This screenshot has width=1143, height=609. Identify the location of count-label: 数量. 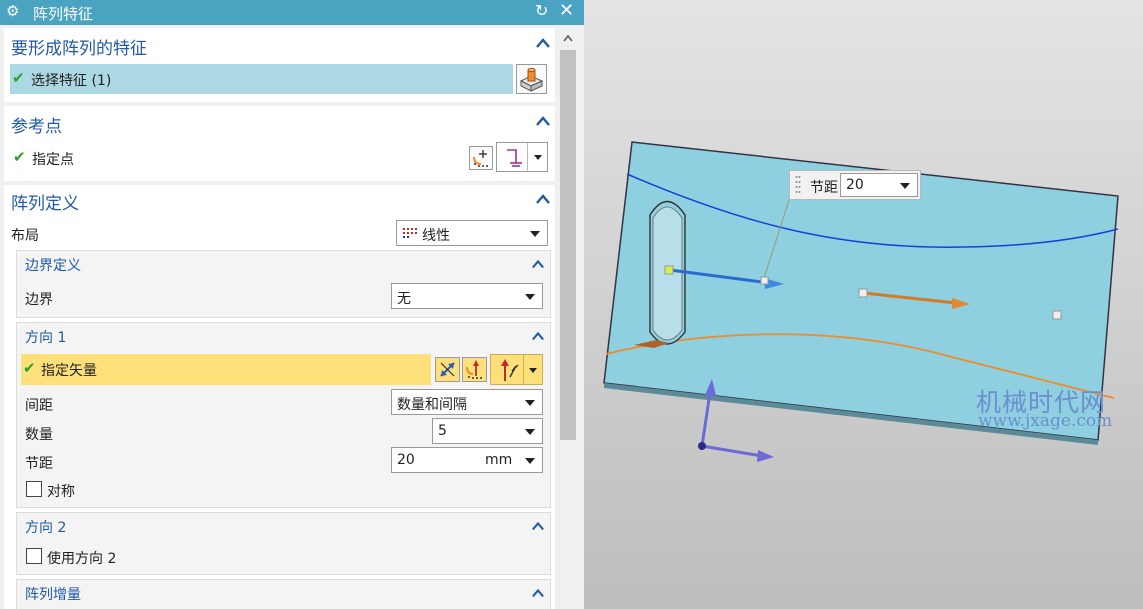
(39, 435).